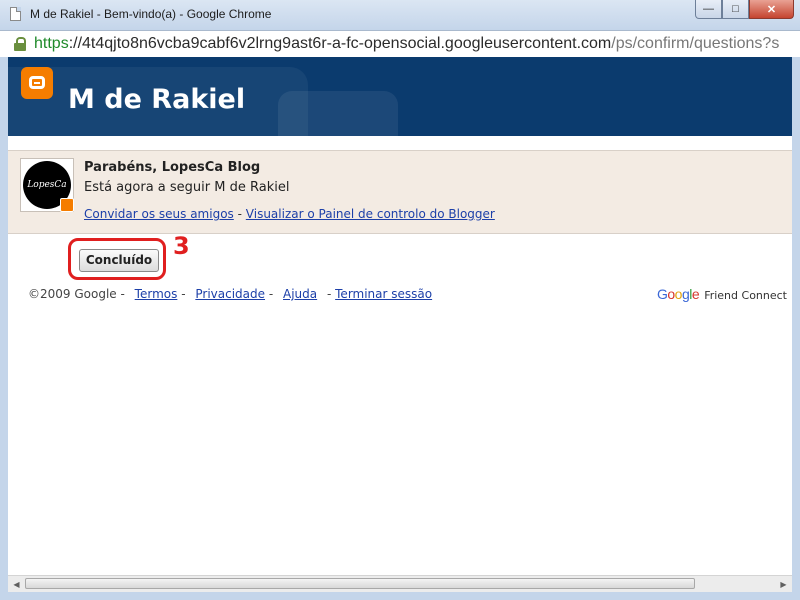  What do you see at coordinates (708, 9) in the screenshot?
I see `minimize-button: —` at bounding box center [708, 9].